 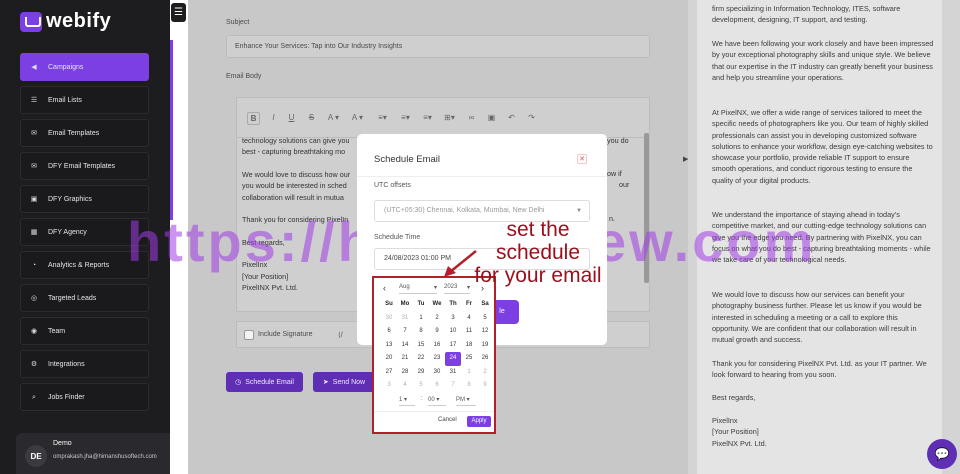 I want to click on include-signature-label: Include Signature, so click(x=285, y=334).